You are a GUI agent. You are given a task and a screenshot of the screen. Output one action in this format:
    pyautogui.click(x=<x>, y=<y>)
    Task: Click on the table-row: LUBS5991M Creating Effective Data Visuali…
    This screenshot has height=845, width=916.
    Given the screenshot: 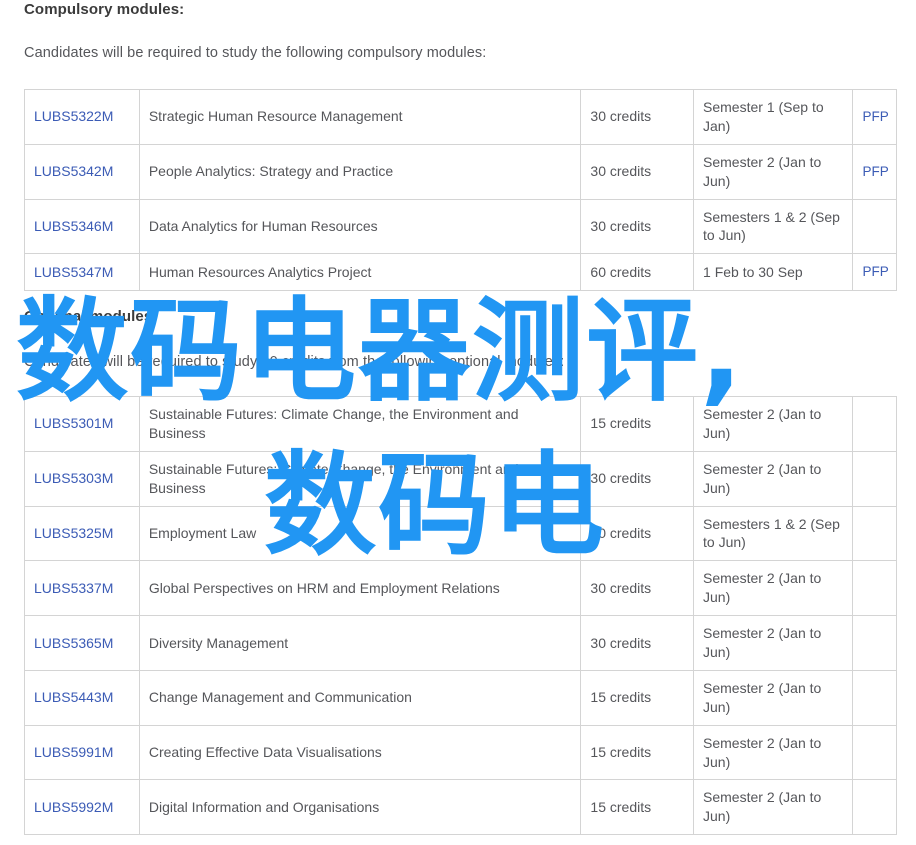 What is the action you would take?
    pyautogui.click(x=460, y=752)
    